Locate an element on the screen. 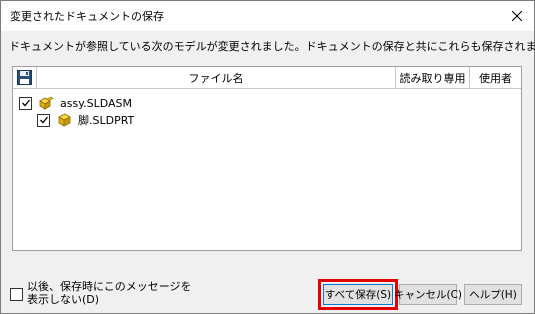 The height and width of the screenshot is (314, 535). list-header: ファイル名 読み取り専用 使用者 is located at coordinates (267, 78).